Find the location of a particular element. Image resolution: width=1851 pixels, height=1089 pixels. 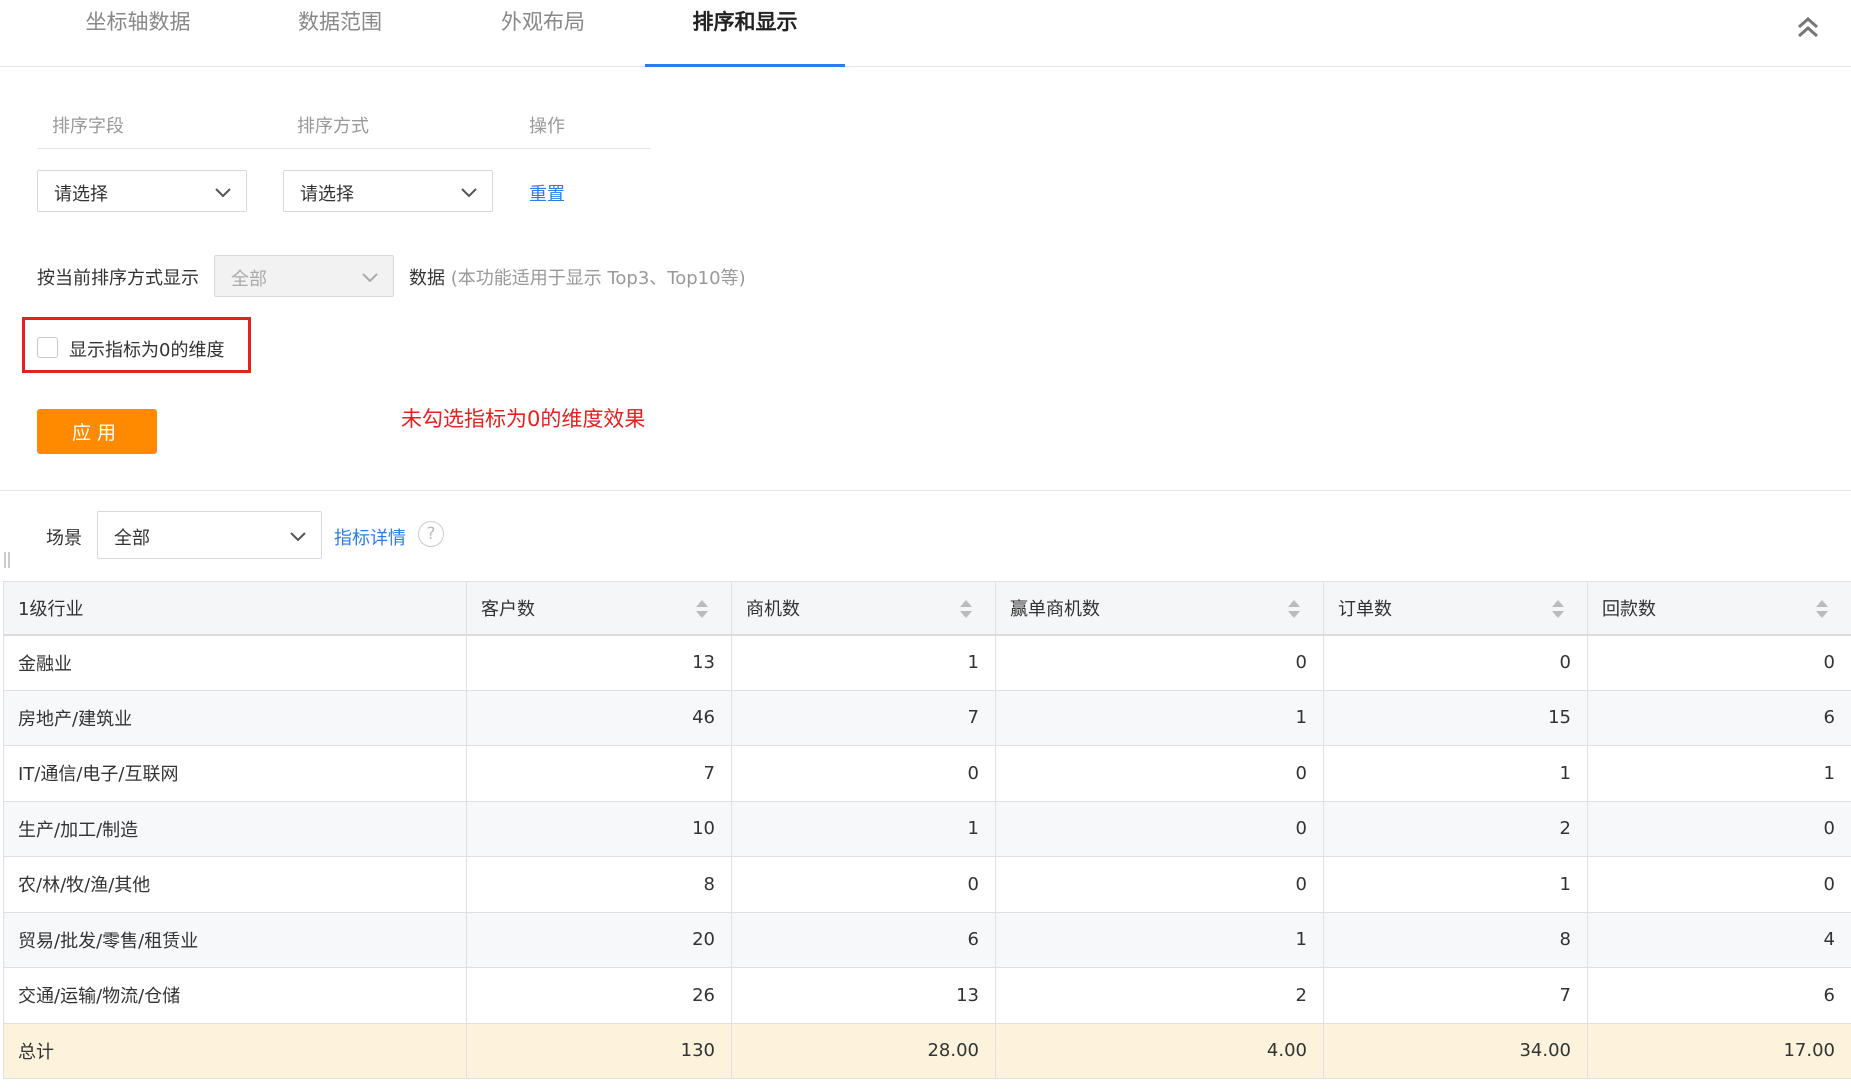

tab-data-range: 数据范围 is located at coordinates (340, 33).